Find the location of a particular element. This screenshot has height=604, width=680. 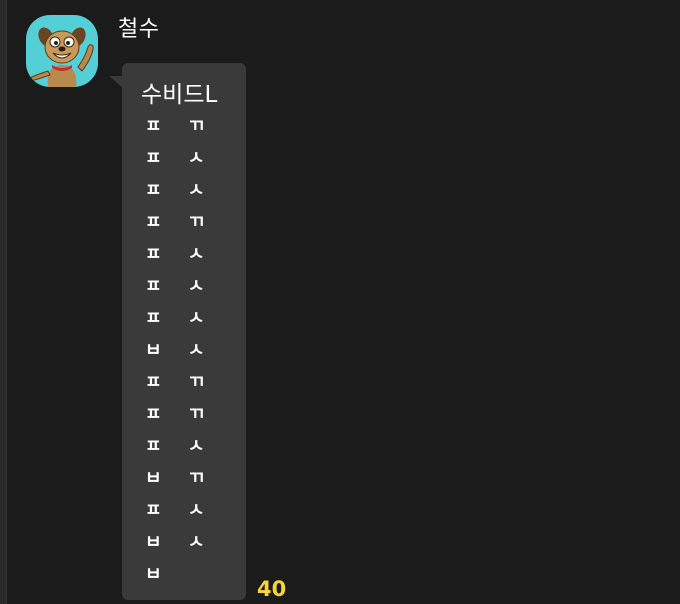

sender-name: 철수 is located at coordinates (139, 29).